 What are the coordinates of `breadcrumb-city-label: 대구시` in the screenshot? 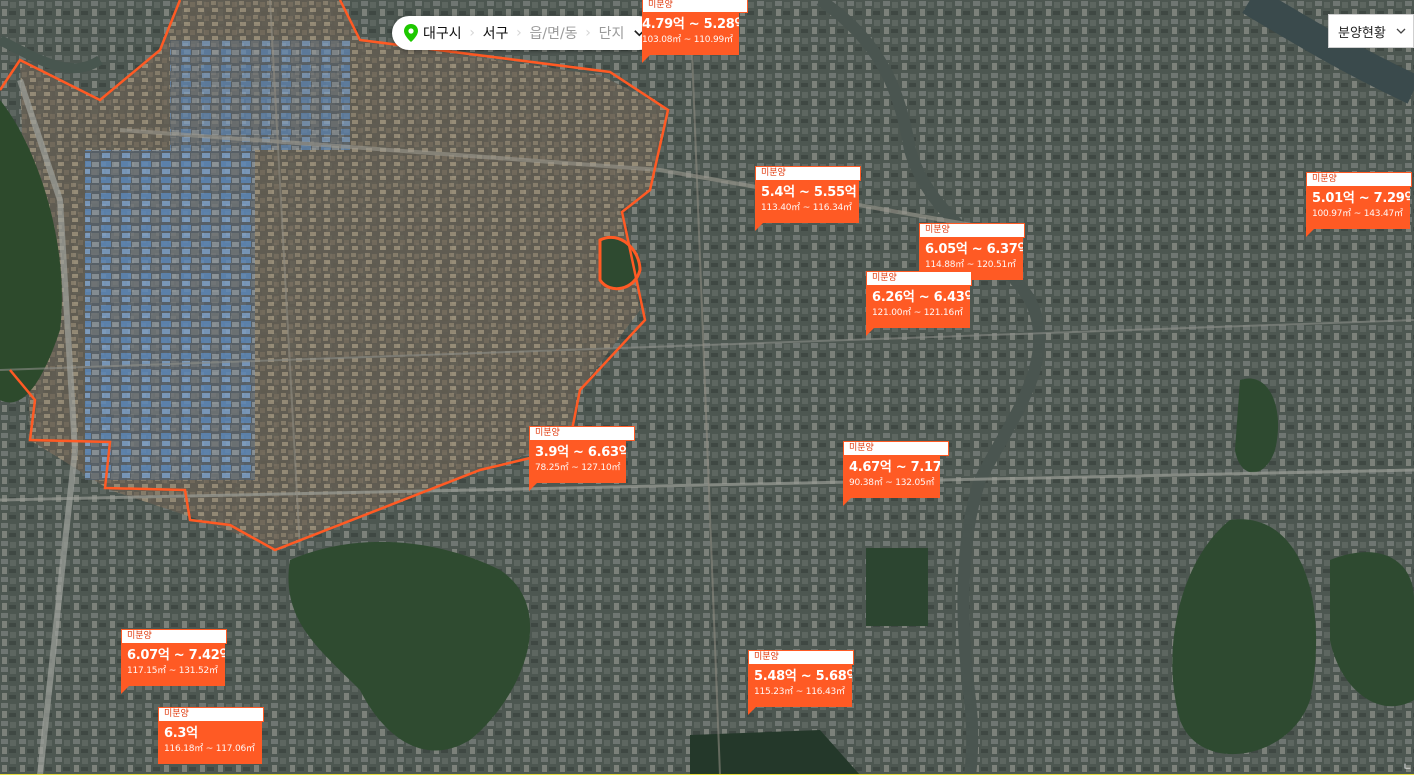 It's located at (442, 34).